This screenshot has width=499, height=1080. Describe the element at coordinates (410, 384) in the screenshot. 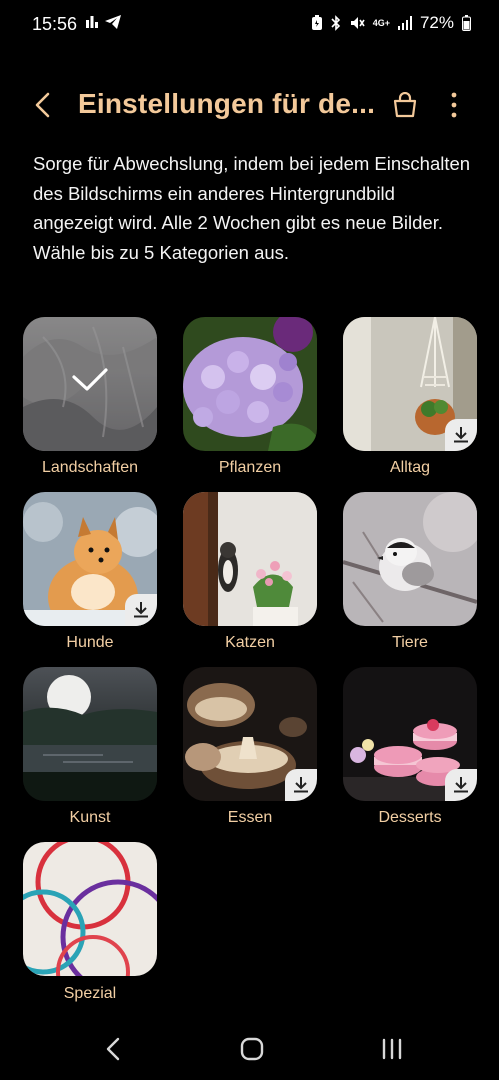

I see `category-tile-alltag` at that location.